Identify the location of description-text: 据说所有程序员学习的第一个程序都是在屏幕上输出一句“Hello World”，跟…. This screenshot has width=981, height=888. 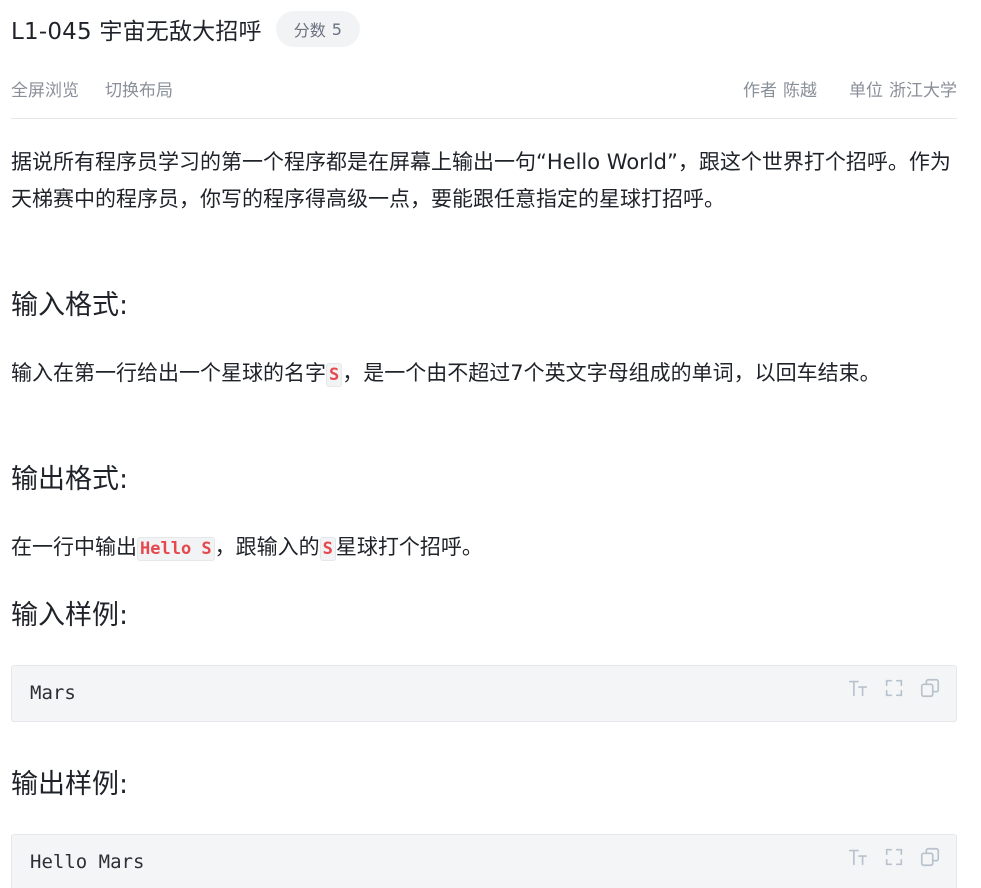
(481, 180).